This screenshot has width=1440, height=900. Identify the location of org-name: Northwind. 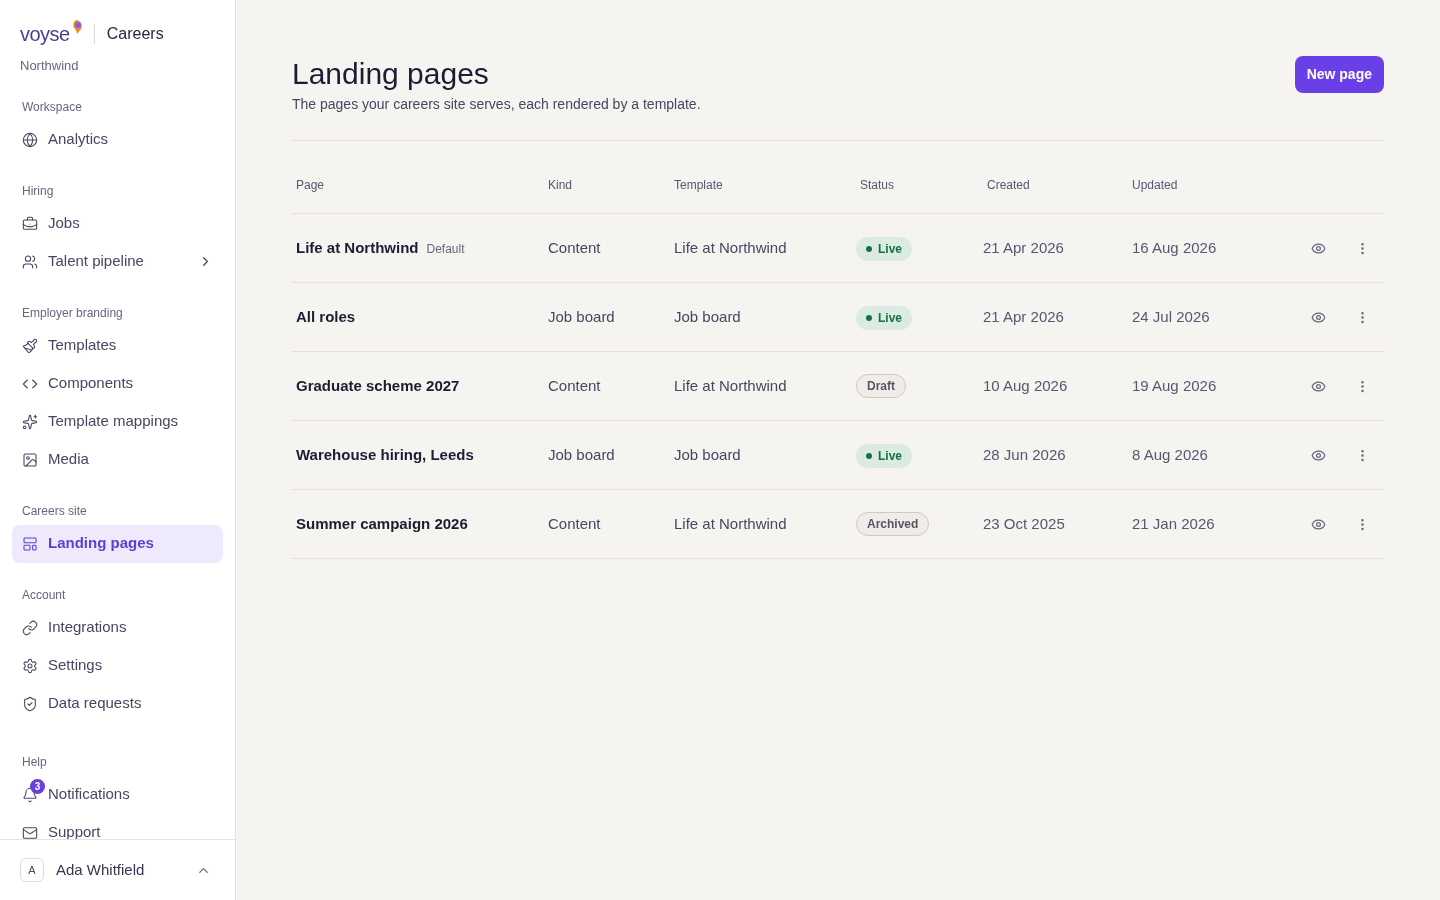
(50, 66).